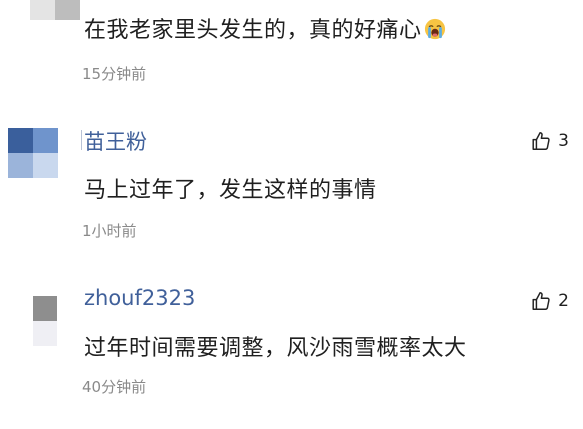 This screenshot has height=429, width=583. Describe the element at coordinates (563, 141) in the screenshot. I see `like-count: 3` at that location.